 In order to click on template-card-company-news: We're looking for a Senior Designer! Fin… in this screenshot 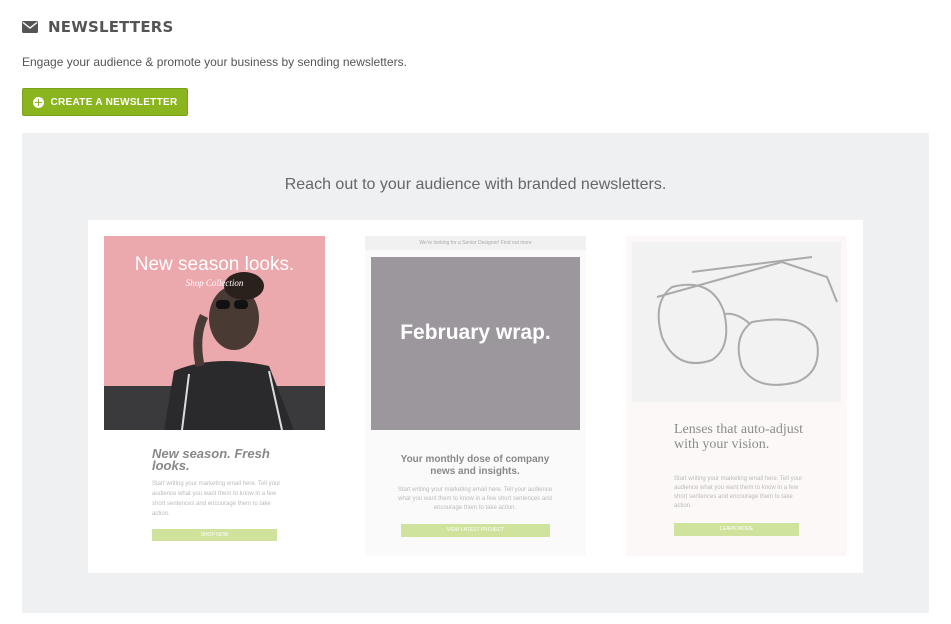, I will do `click(475, 396)`.